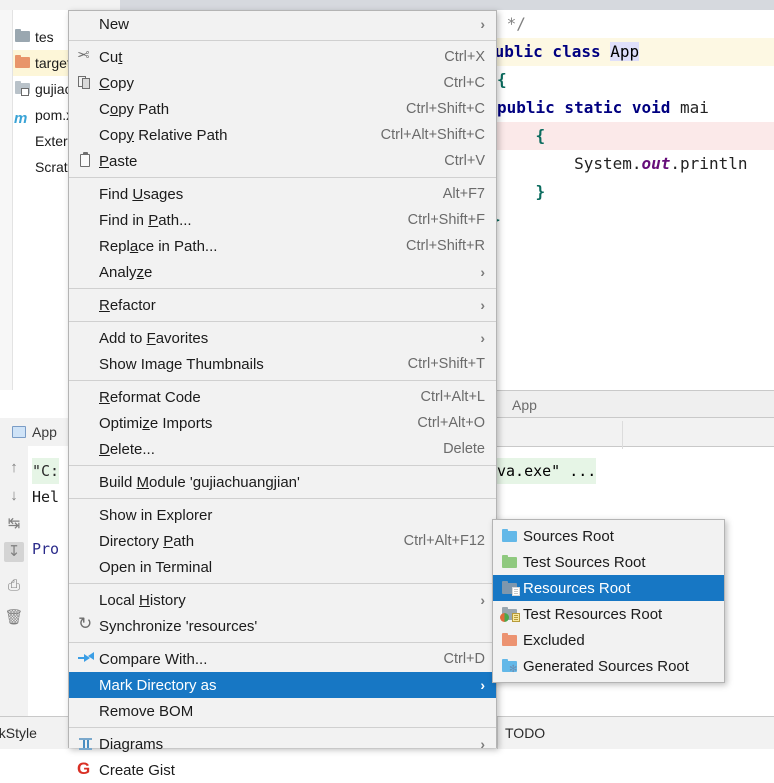 This screenshot has width=774, height=783. I want to click on down-arrow-icon: ↓, so click(14, 496).